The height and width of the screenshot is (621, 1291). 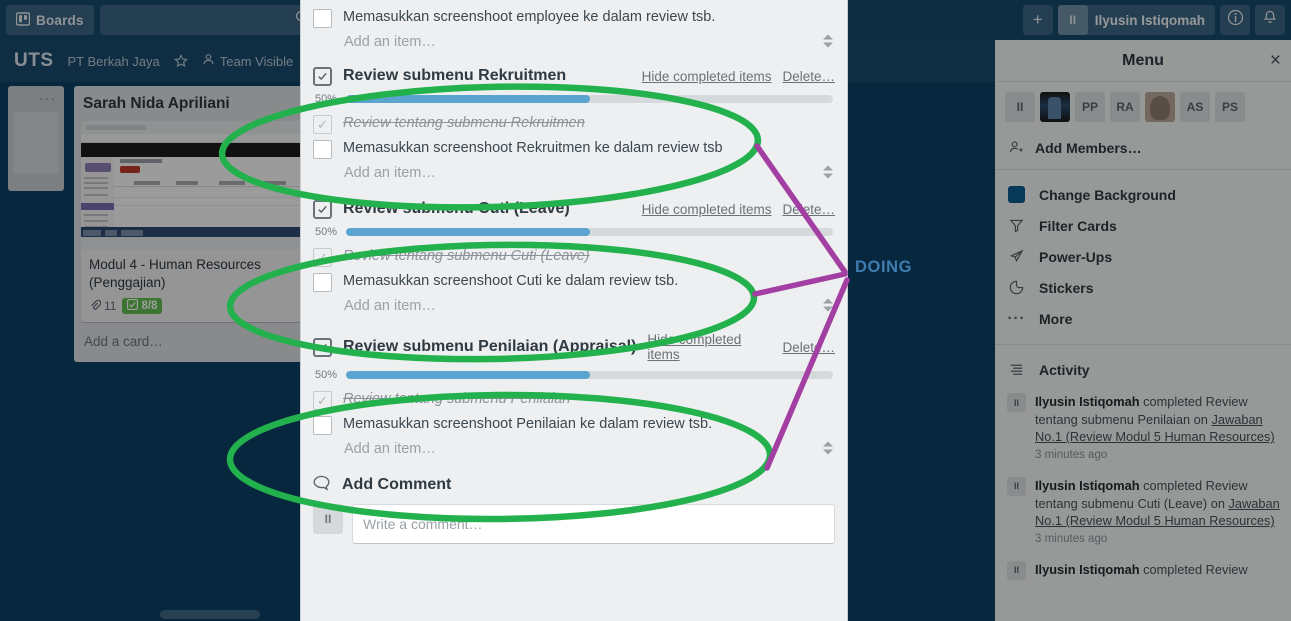 I want to click on doing-annotation-label: DOING, so click(x=884, y=267).